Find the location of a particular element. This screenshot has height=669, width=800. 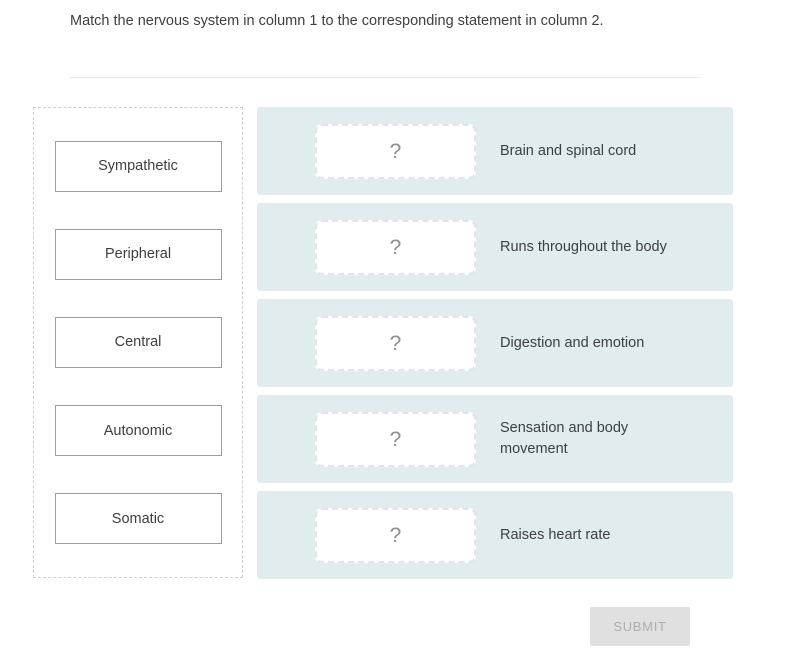

draggable-card-3: Central is located at coordinates (138, 342).